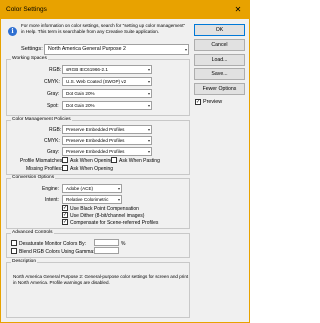  I want to click on policy-cmyk-dropdown: Preserve Embedded Profiles ▾, so click(107, 140).